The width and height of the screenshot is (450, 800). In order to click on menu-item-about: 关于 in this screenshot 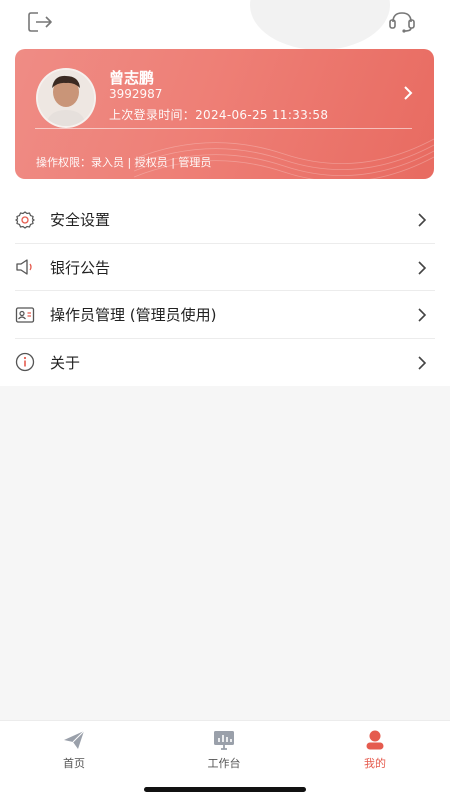, I will do `click(225, 363)`.